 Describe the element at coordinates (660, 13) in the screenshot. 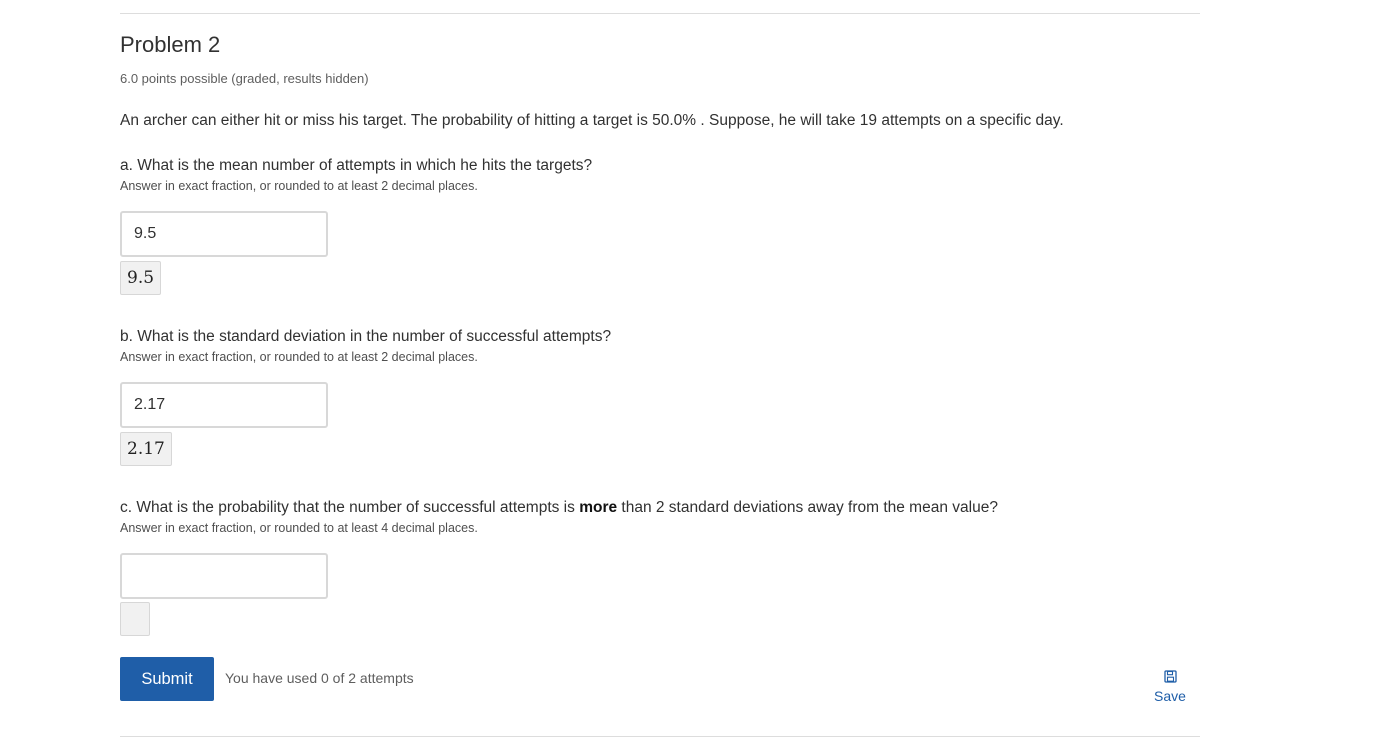

I see `top-divider` at that location.